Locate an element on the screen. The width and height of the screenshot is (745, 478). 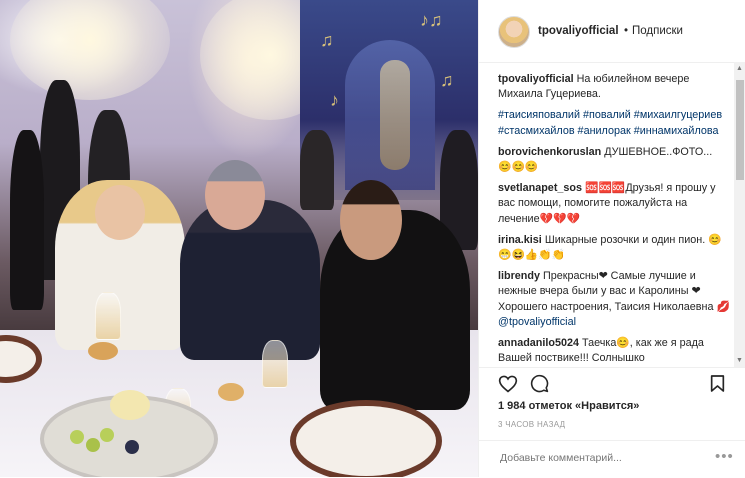
header-username: tpovaliyofficial is located at coordinates (578, 31).